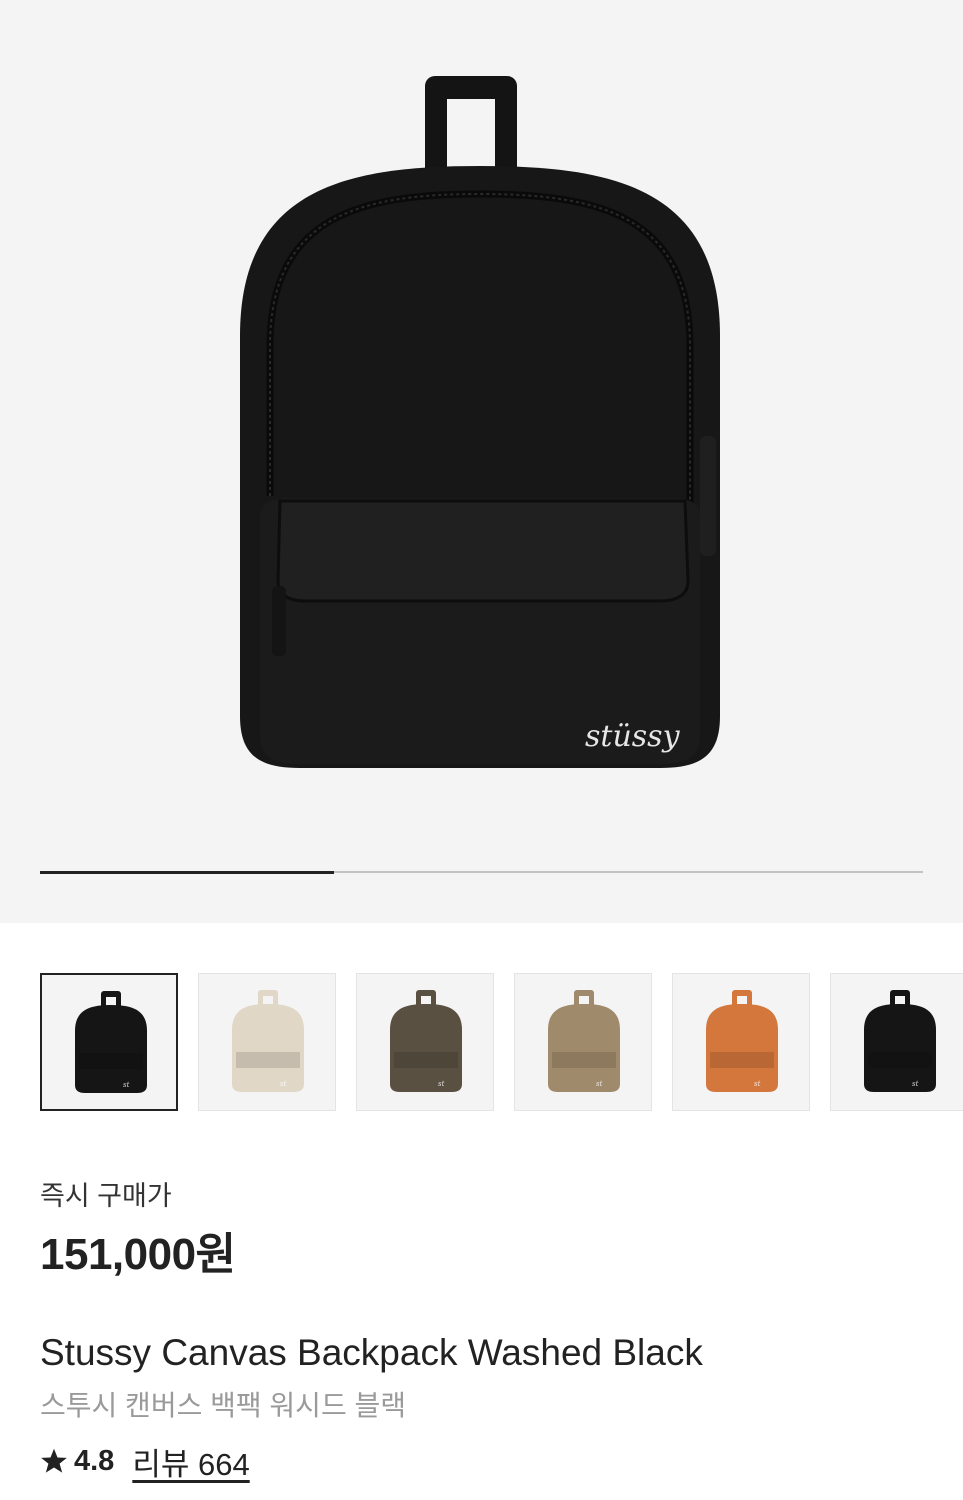 This screenshot has width=963, height=1500. What do you see at coordinates (94, 1460) in the screenshot?
I see `rating-value: 4.8` at bounding box center [94, 1460].